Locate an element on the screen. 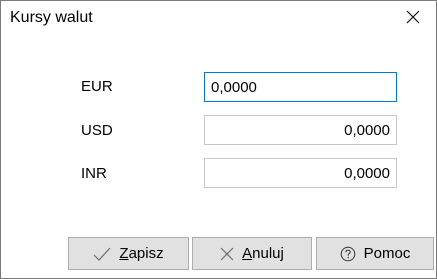 The height and width of the screenshot is (279, 437). cancel-button: Anuluj is located at coordinates (252, 253).